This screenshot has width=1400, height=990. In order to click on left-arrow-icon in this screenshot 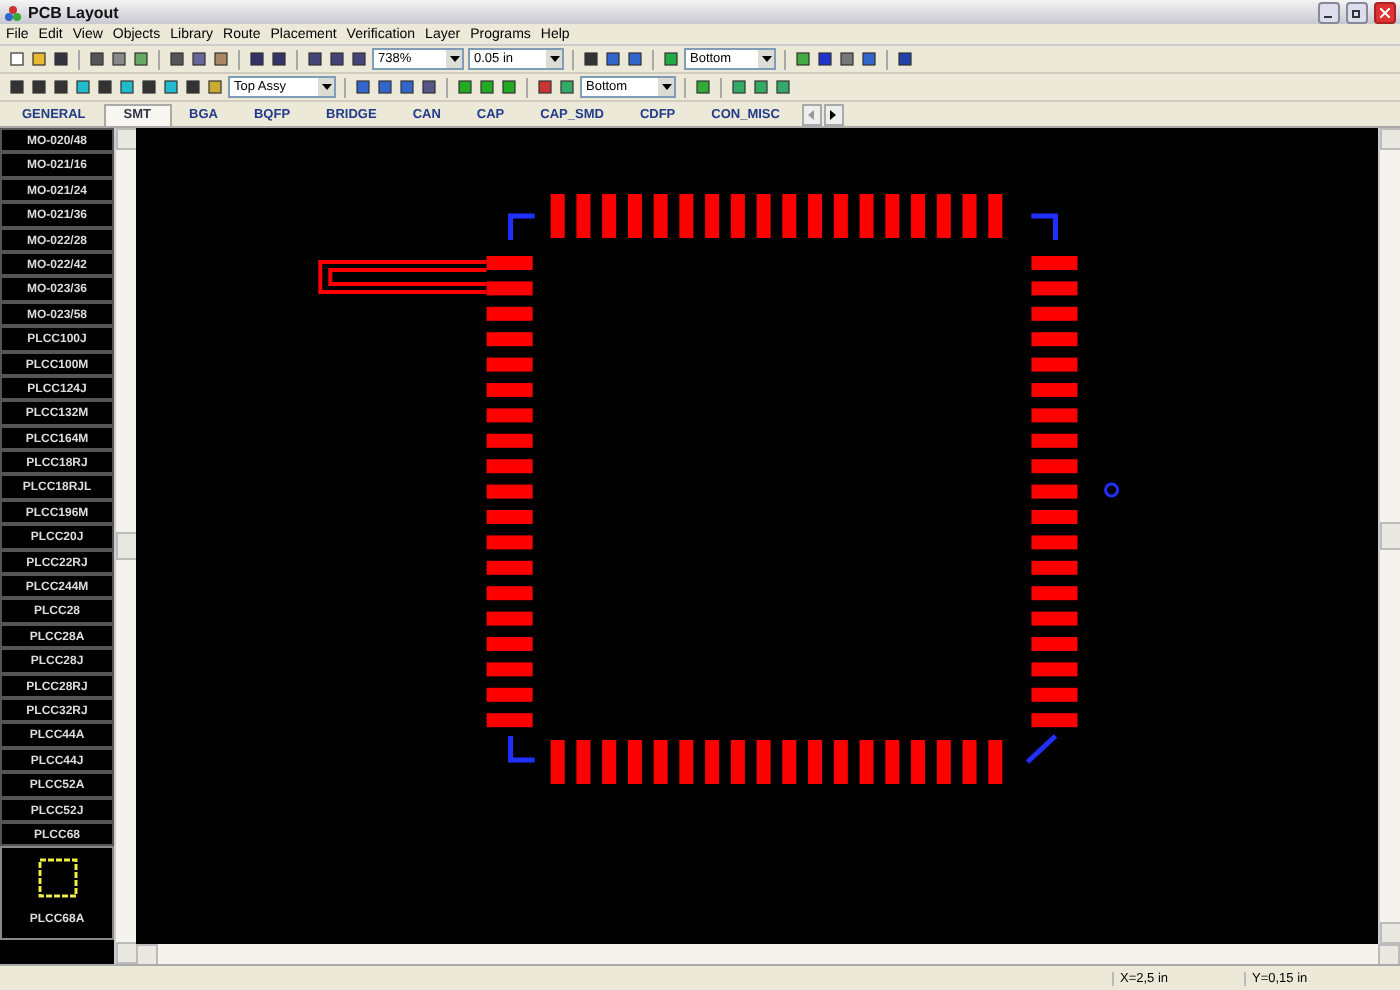, I will do `click(811, 115)`.